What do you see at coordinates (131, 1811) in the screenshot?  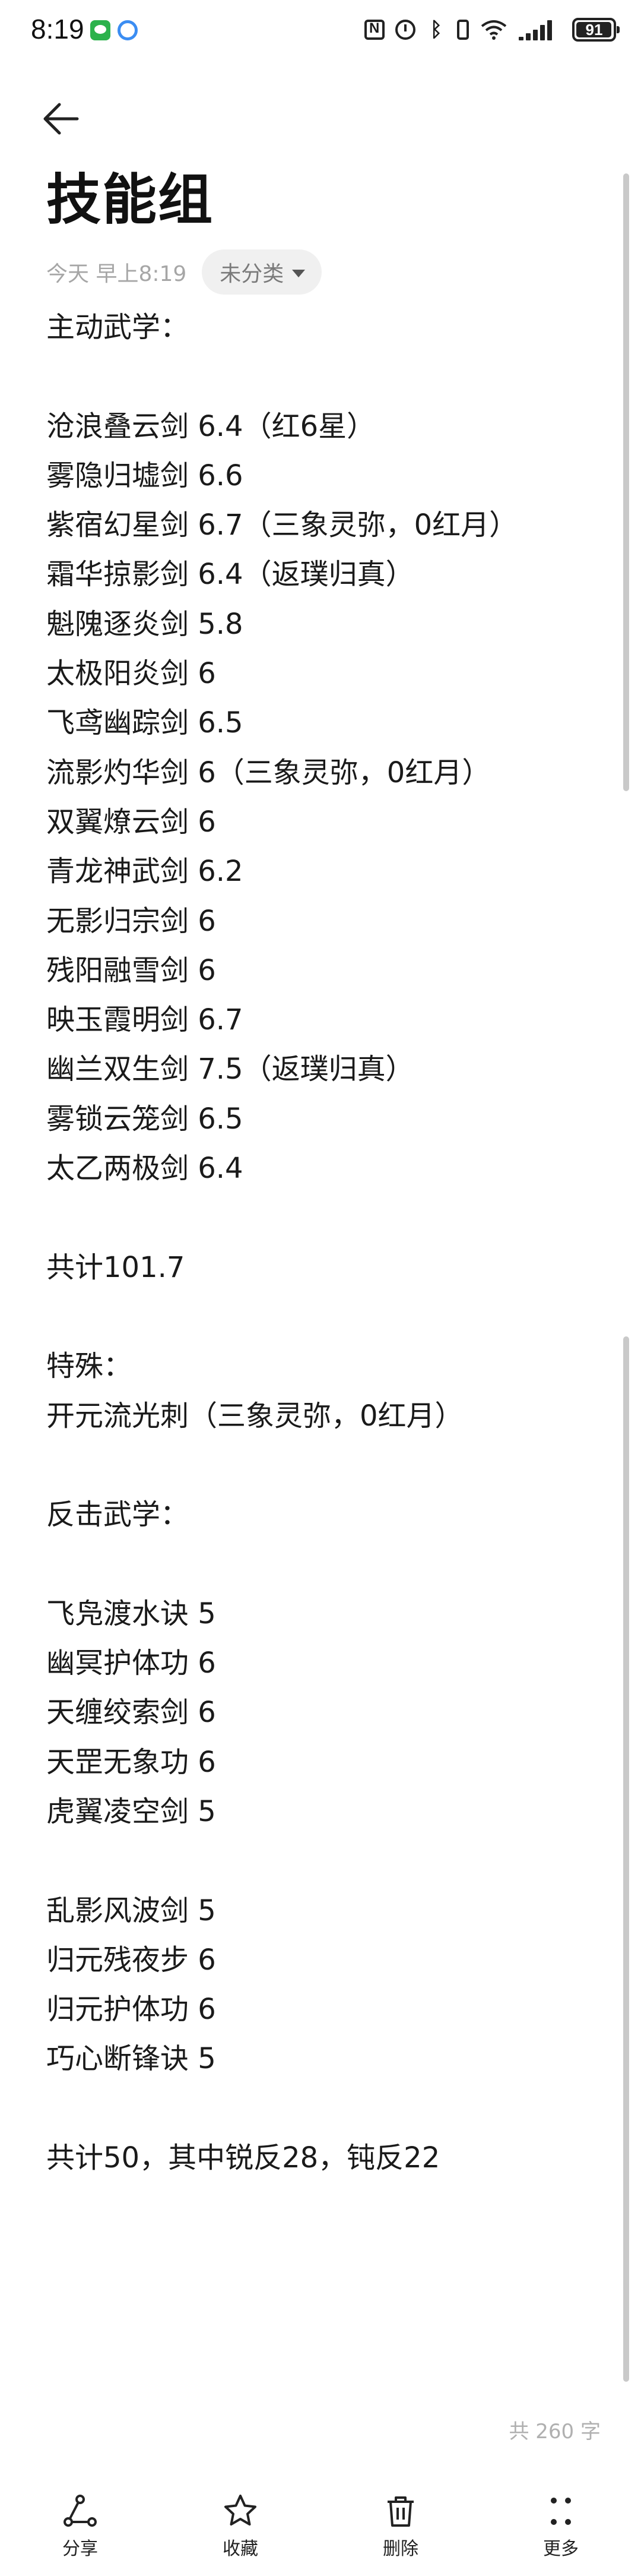 I see `note-line: 虎翼凌空剑 5` at bounding box center [131, 1811].